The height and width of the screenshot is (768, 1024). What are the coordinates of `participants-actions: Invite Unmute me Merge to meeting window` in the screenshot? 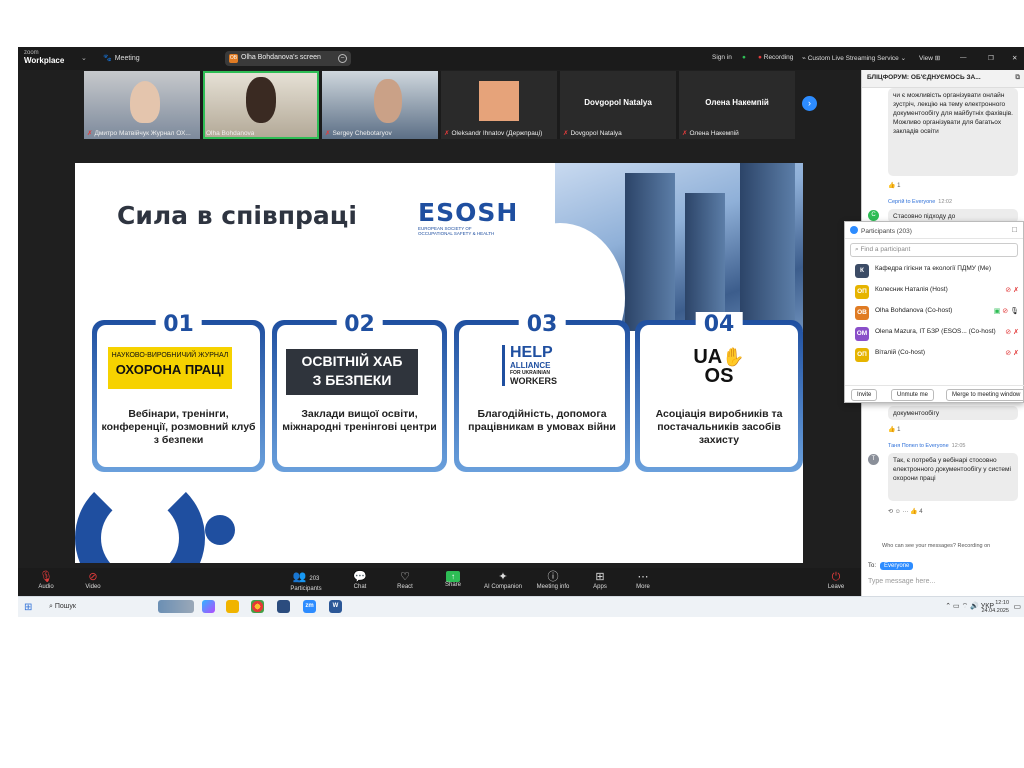 It's located at (934, 394).